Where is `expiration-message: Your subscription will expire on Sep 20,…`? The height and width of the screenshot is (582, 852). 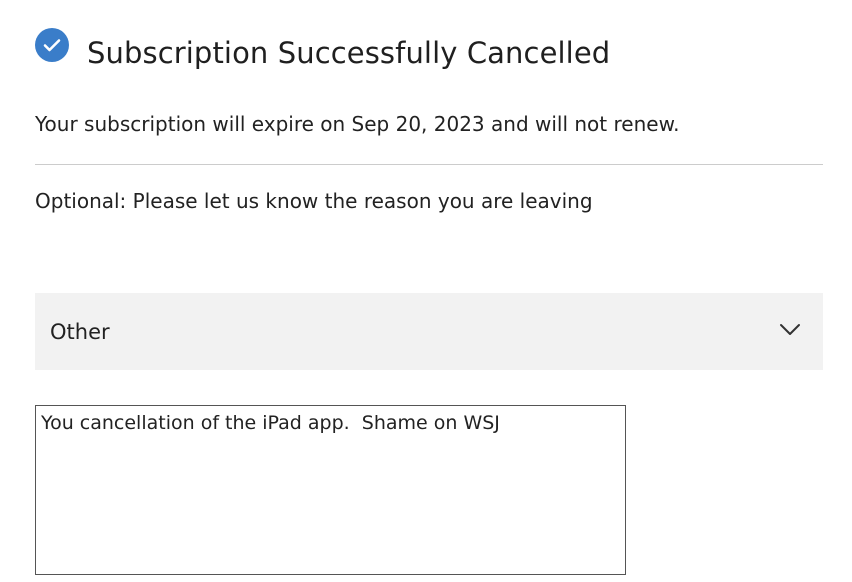 expiration-message: Your subscription will expire on Sep 20,… is located at coordinates (357, 124).